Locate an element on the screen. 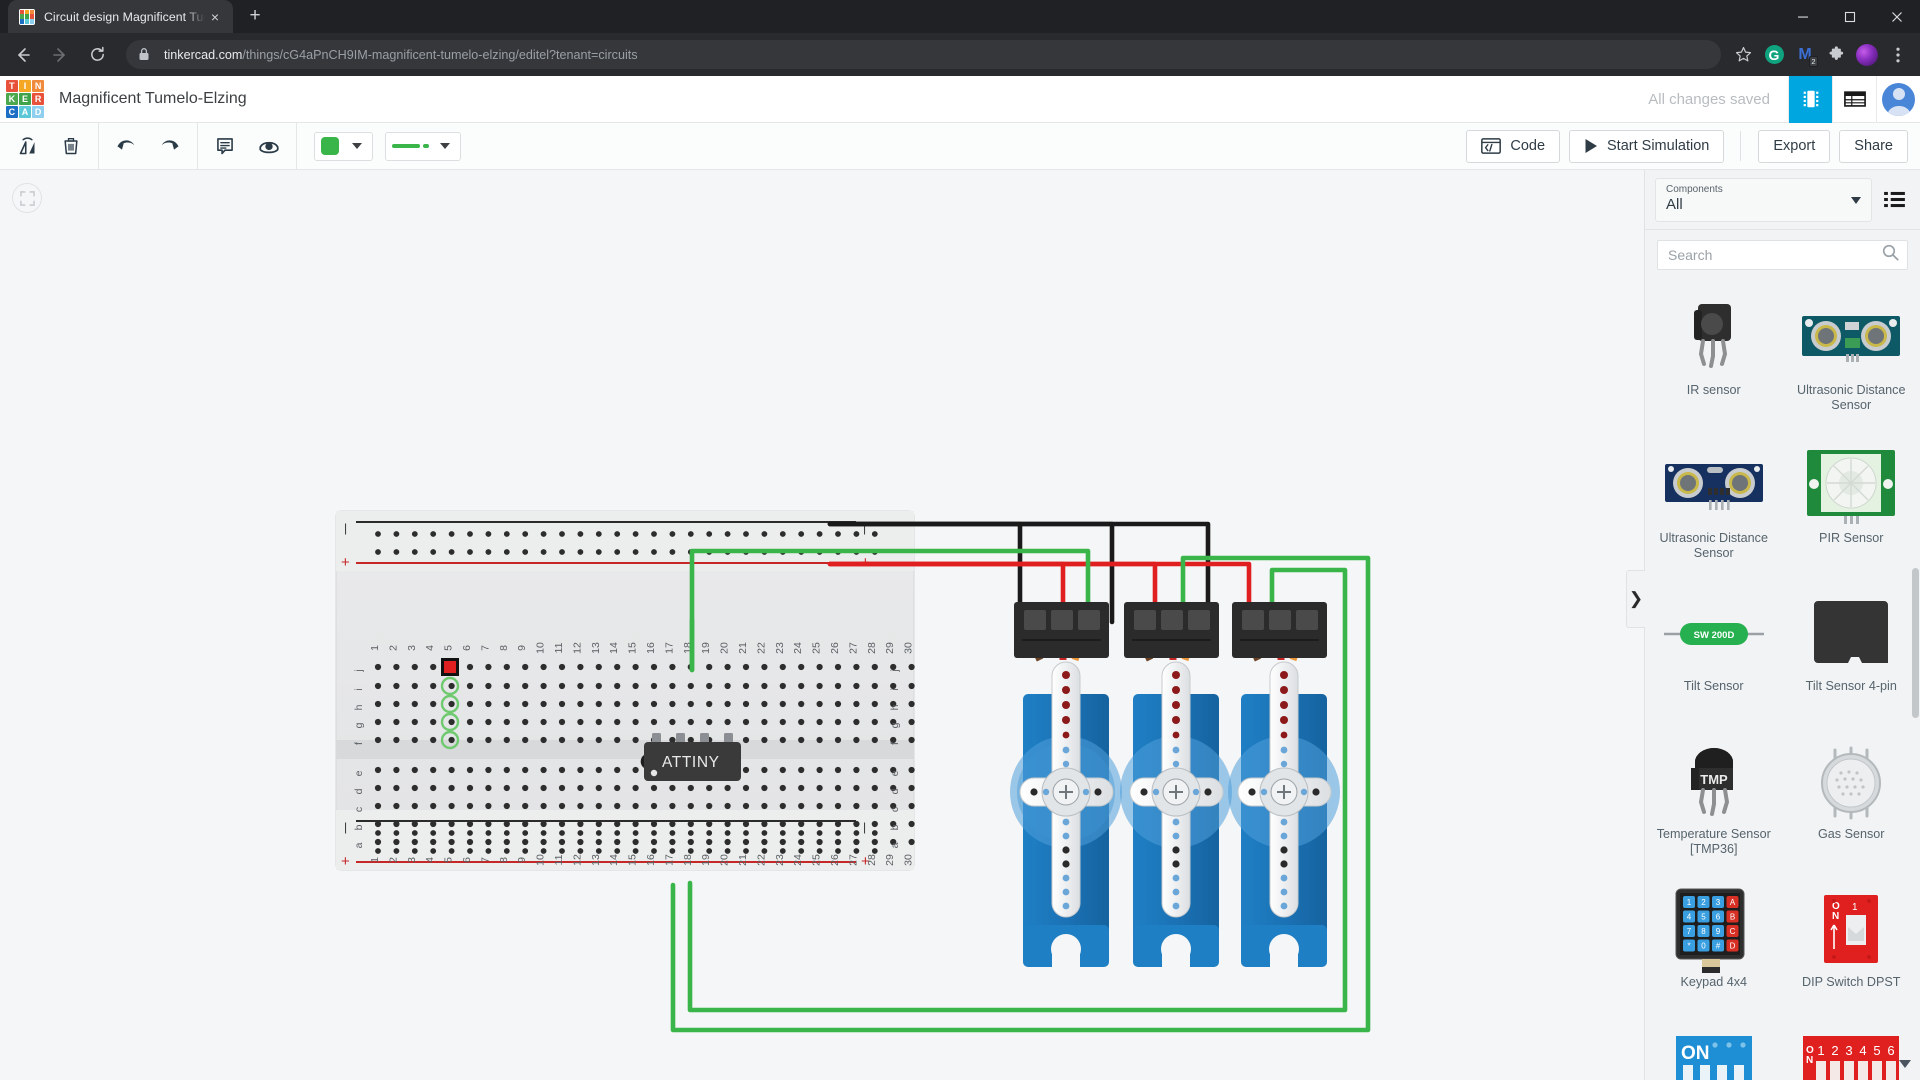 This screenshot has width=1920, height=1080. schematic-view-button is located at coordinates (1854, 99).